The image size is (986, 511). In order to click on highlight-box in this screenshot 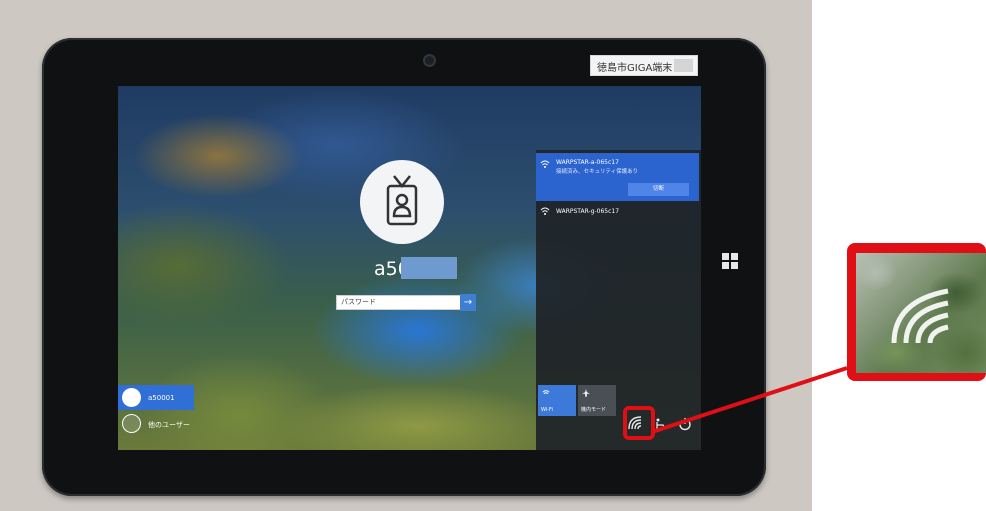, I will do `click(639, 423)`.